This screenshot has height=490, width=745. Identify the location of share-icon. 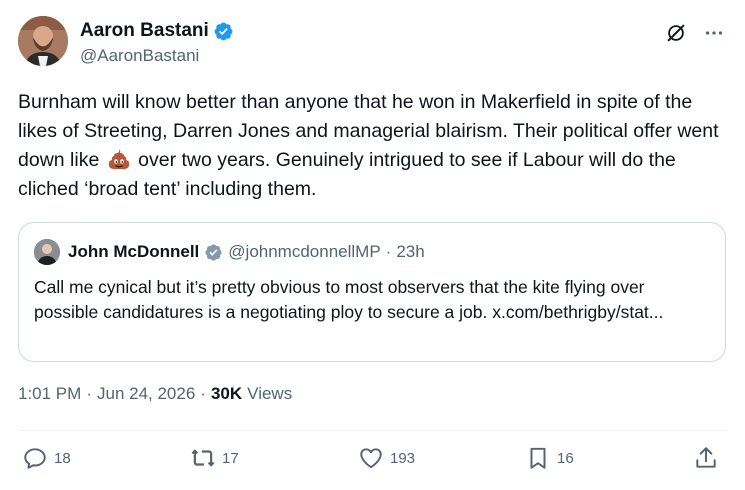
(706, 457).